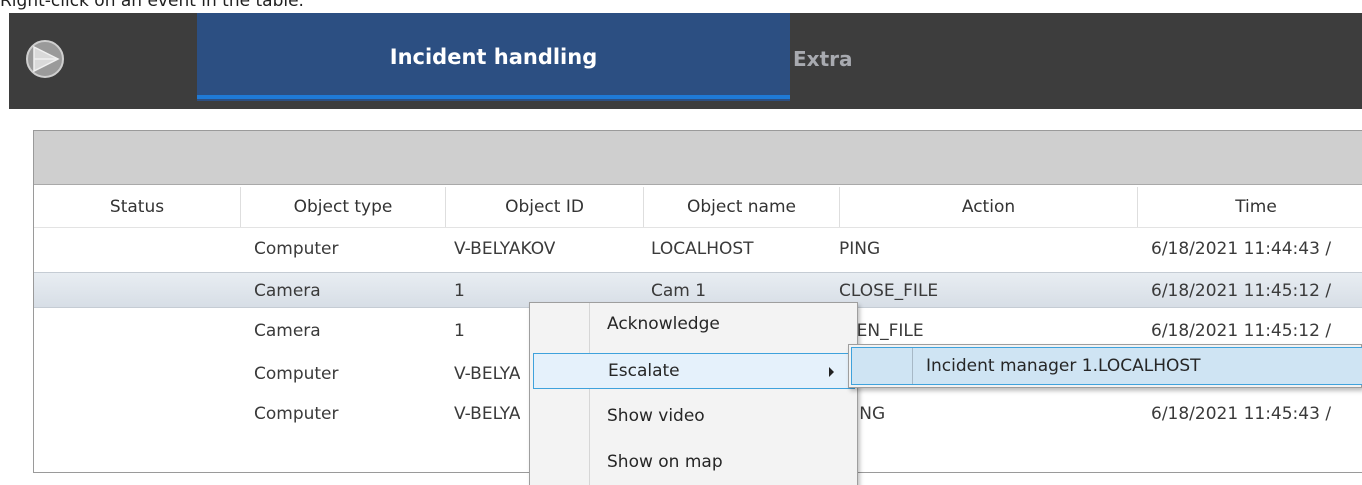 This screenshot has width=1362, height=485. I want to click on cell-object-name: LOCALHOST, so click(702, 249).